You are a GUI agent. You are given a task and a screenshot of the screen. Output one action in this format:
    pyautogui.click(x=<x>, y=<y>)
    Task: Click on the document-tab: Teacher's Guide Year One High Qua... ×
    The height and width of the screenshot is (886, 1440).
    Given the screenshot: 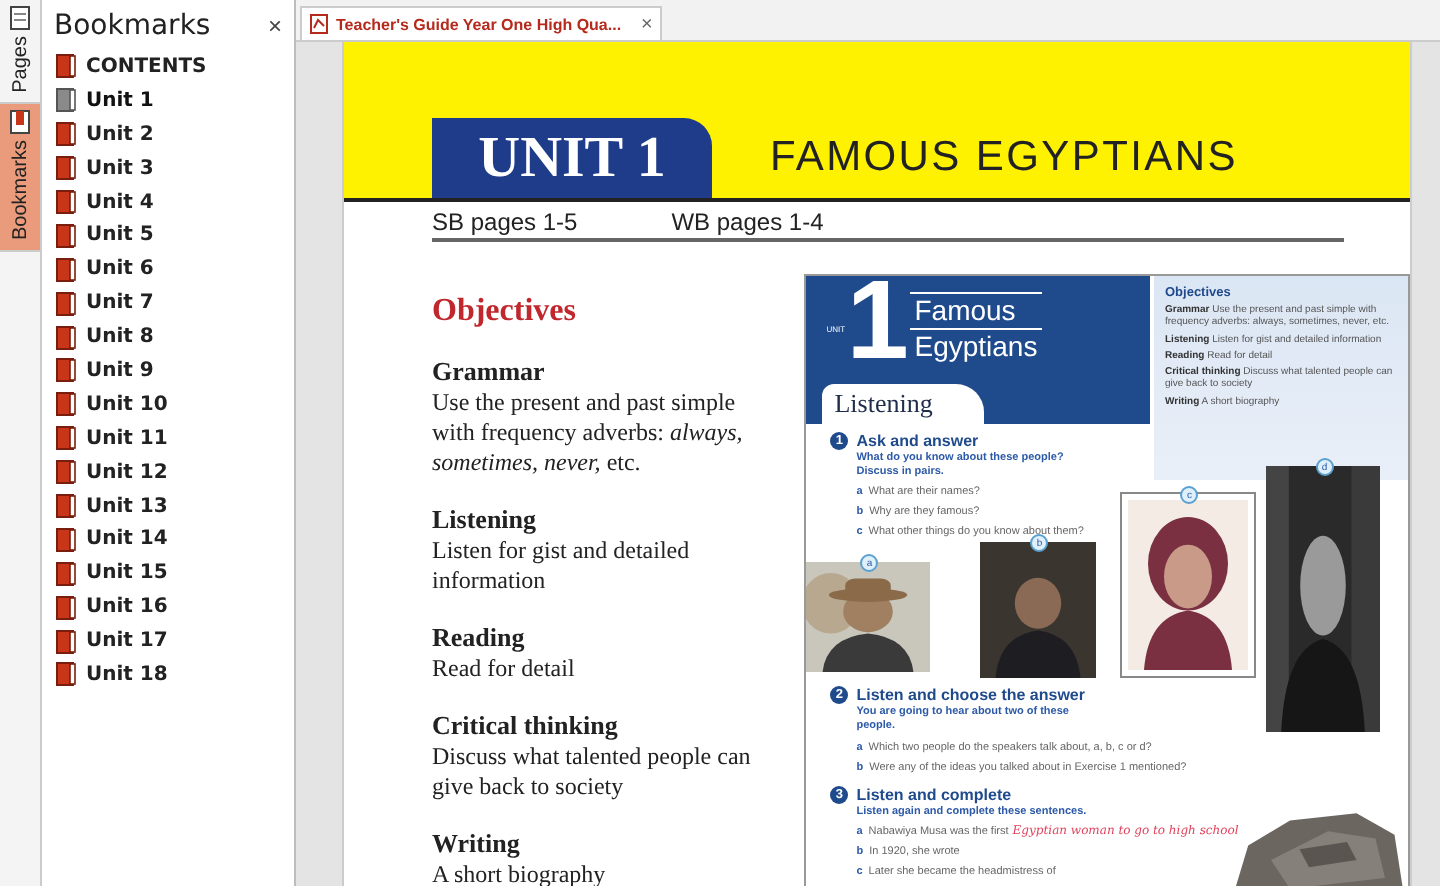 What is the action you would take?
    pyautogui.click(x=481, y=23)
    